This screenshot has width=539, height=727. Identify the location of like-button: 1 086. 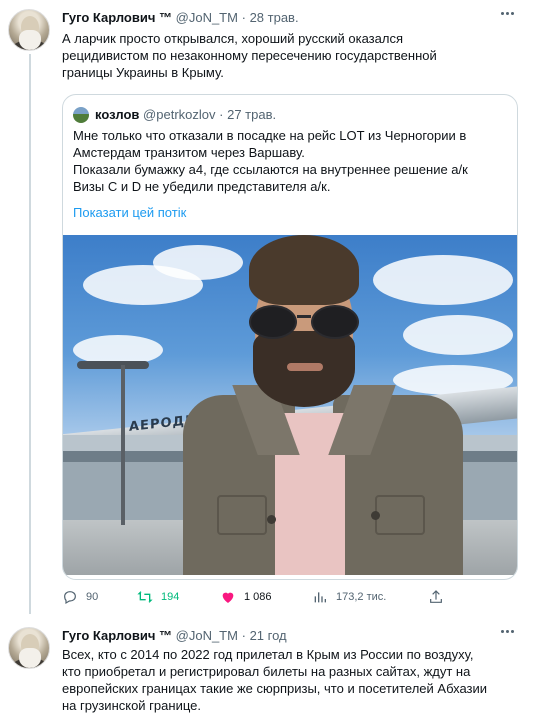
(246, 597).